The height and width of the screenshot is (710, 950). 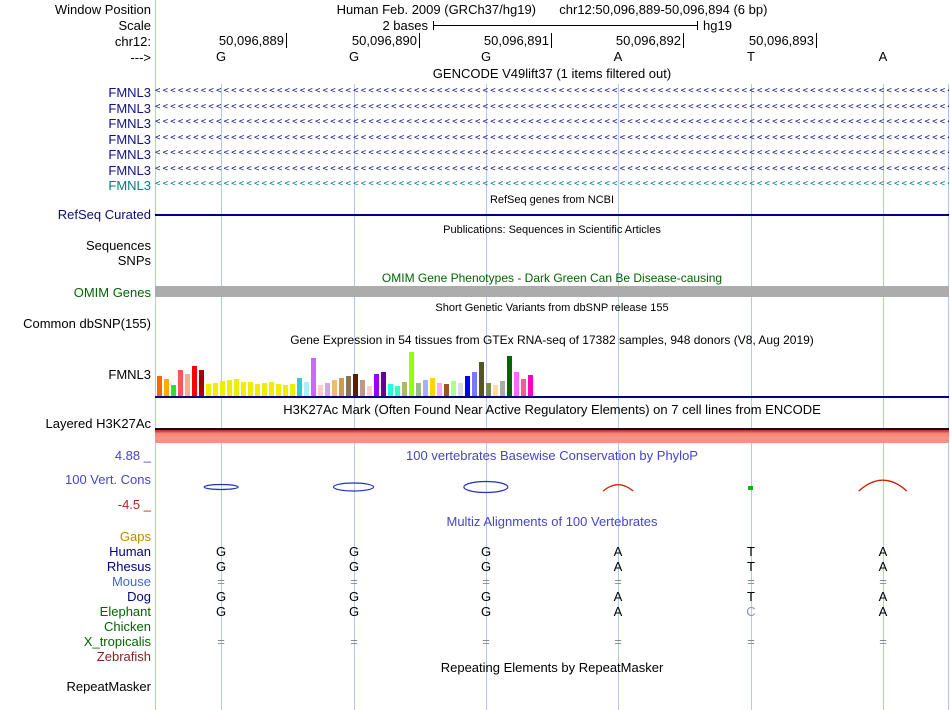 What do you see at coordinates (347, 373) in the screenshot?
I see `gtex-expression-bars` at bounding box center [347, 373].